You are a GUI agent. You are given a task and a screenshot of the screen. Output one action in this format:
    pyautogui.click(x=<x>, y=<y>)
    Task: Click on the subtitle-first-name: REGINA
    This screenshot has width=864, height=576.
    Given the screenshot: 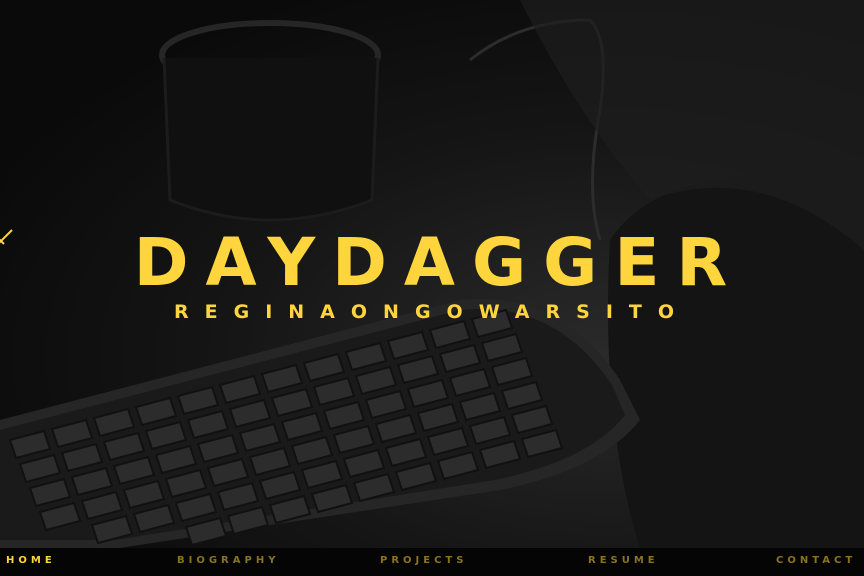 What is the action you would take?
    pyautogui.click(x=262, y=312)
    